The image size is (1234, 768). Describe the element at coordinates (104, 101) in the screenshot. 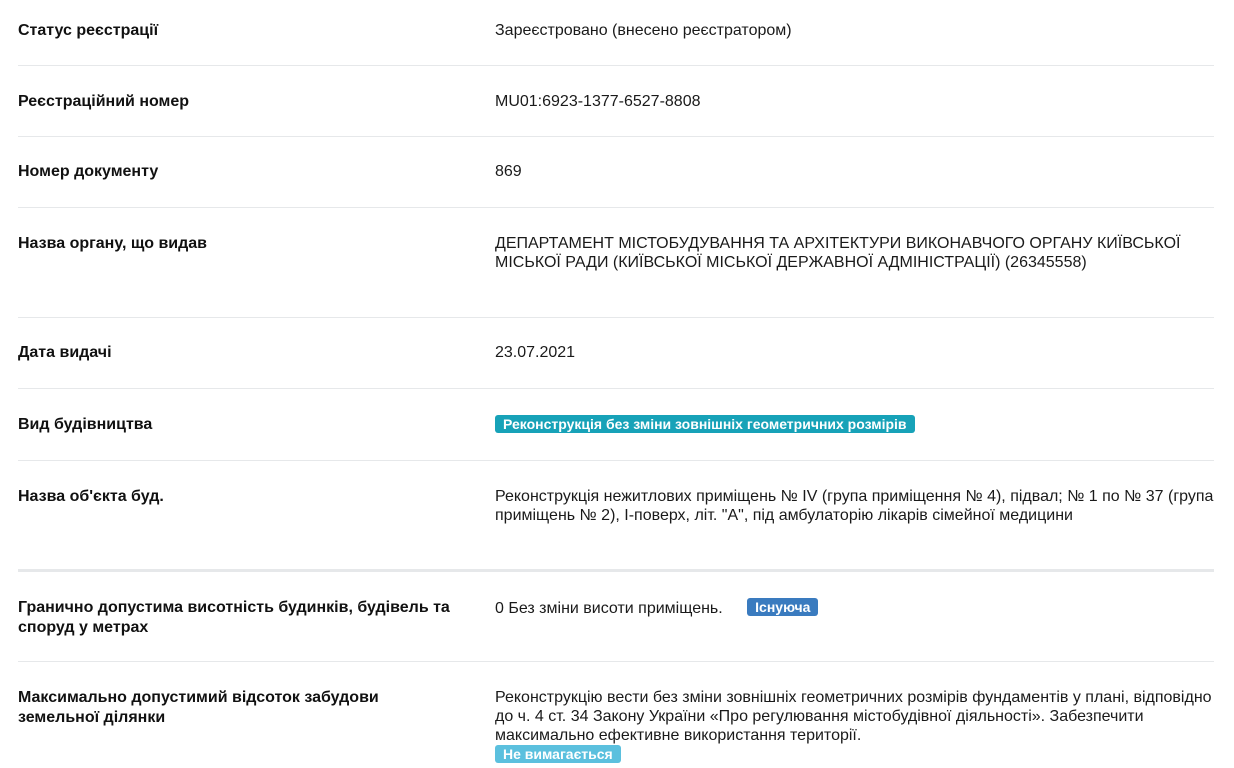

I see `field-label: Реєстраційний номер` at that location.